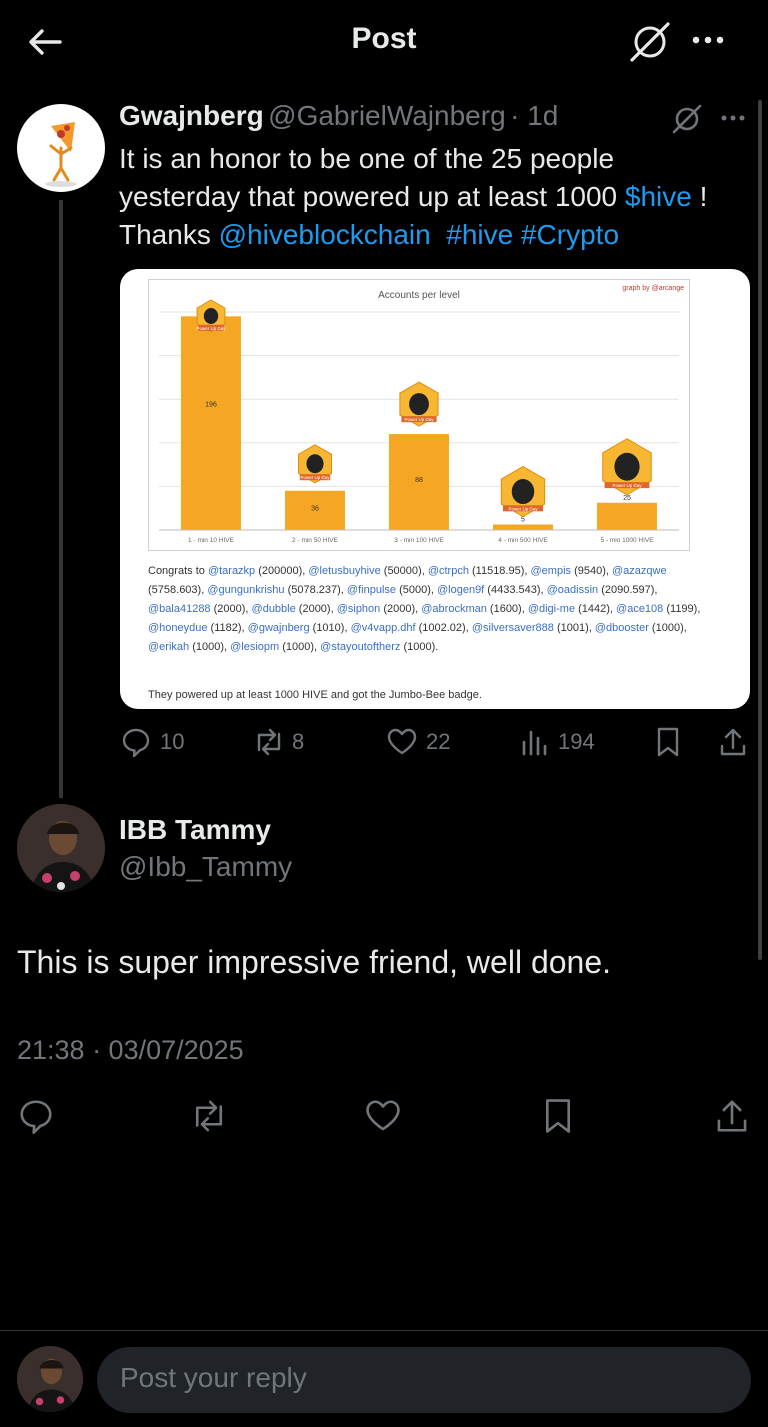 The width and height of the screenshot is (768, 1427). What do you see at coordinates (576, 741) in the screenshot?
I see `view-count: 194` at bounding box center [576, 741].